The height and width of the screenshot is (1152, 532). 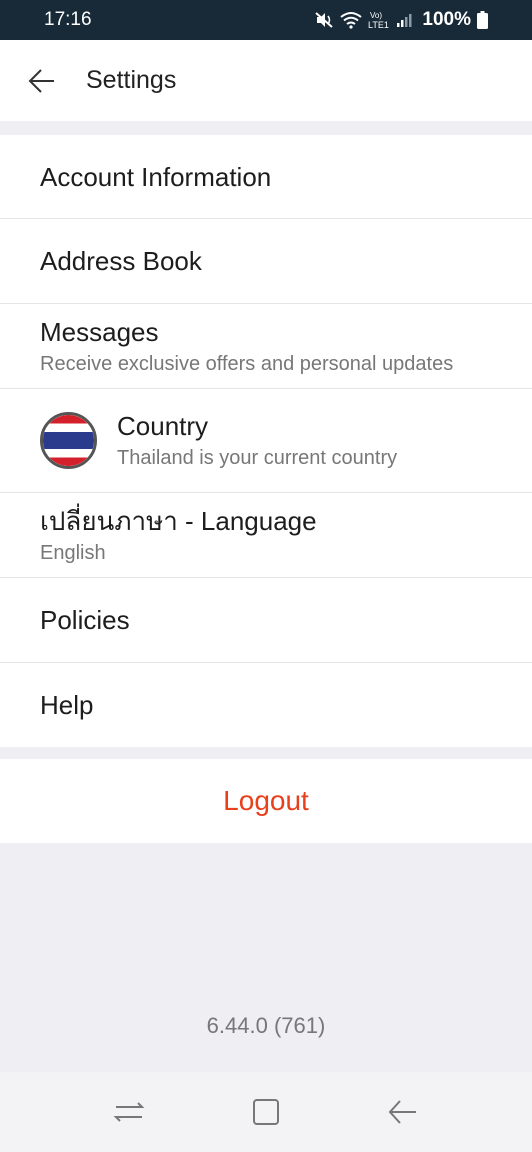 What do you see at coordinates (156, 176) in the screenshot?
I see `menu-item-label: Account Information` at bounding box center [156, 176].